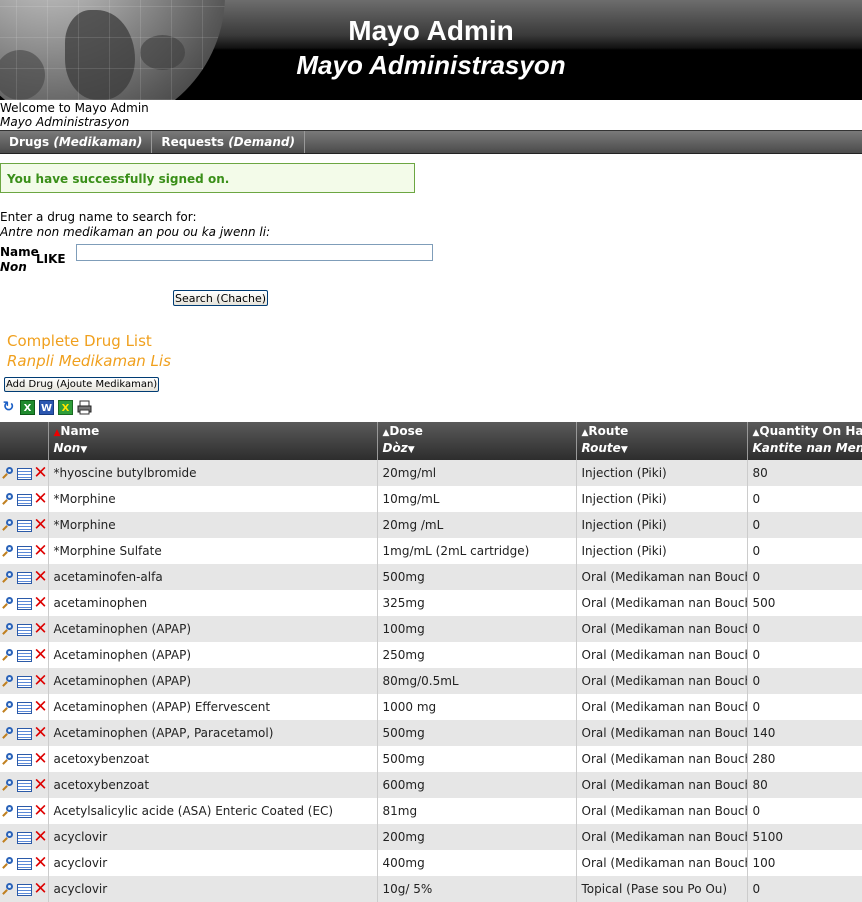  I want to click on column-header-dose: ▲Dose Dòz▼, so click(477, 441).